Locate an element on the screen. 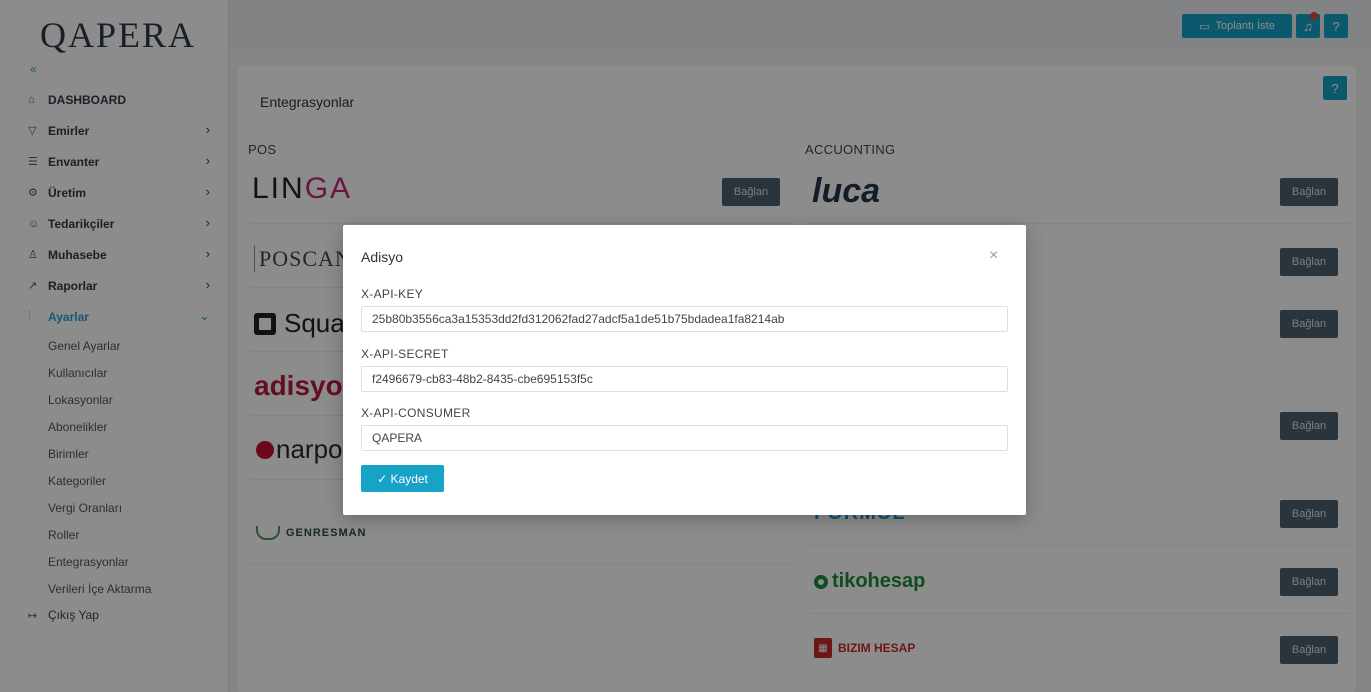 This screenshot has height=692, width=1371. api-key-label: X-API-KEY is located at coordinates (392, 294).